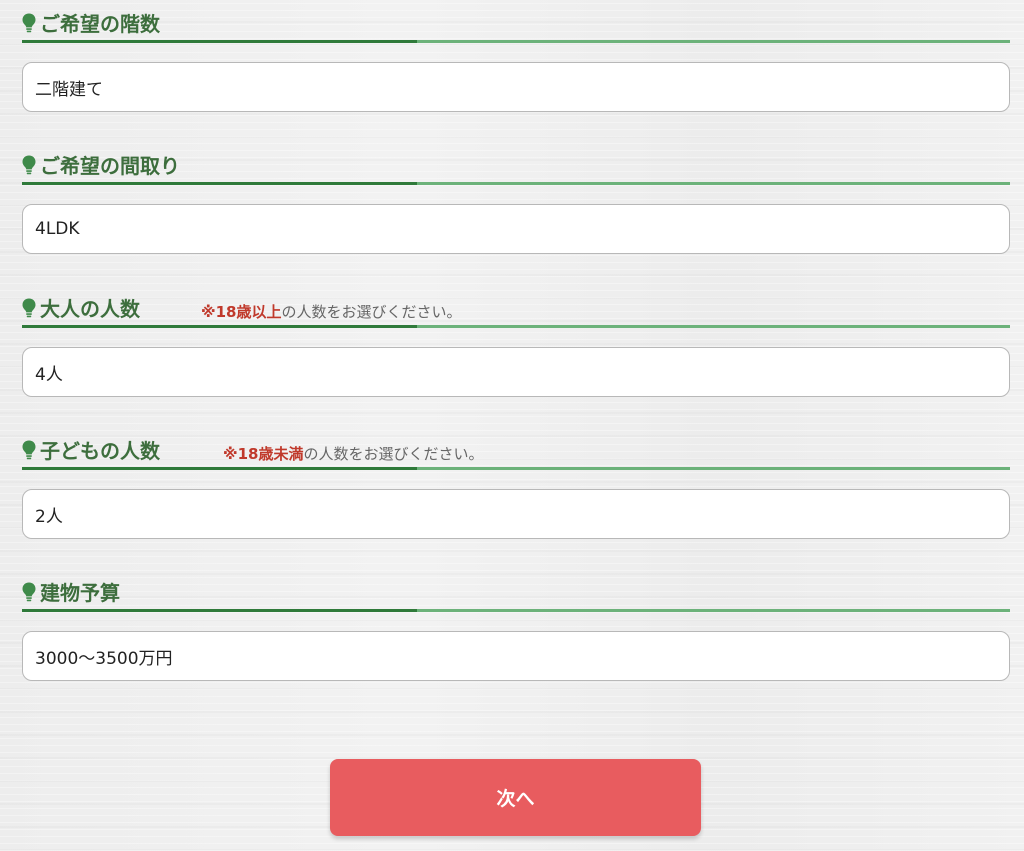 The width and height of the screenshot is (1024, 851). I want to click on floors-divider, so click(516, 41).